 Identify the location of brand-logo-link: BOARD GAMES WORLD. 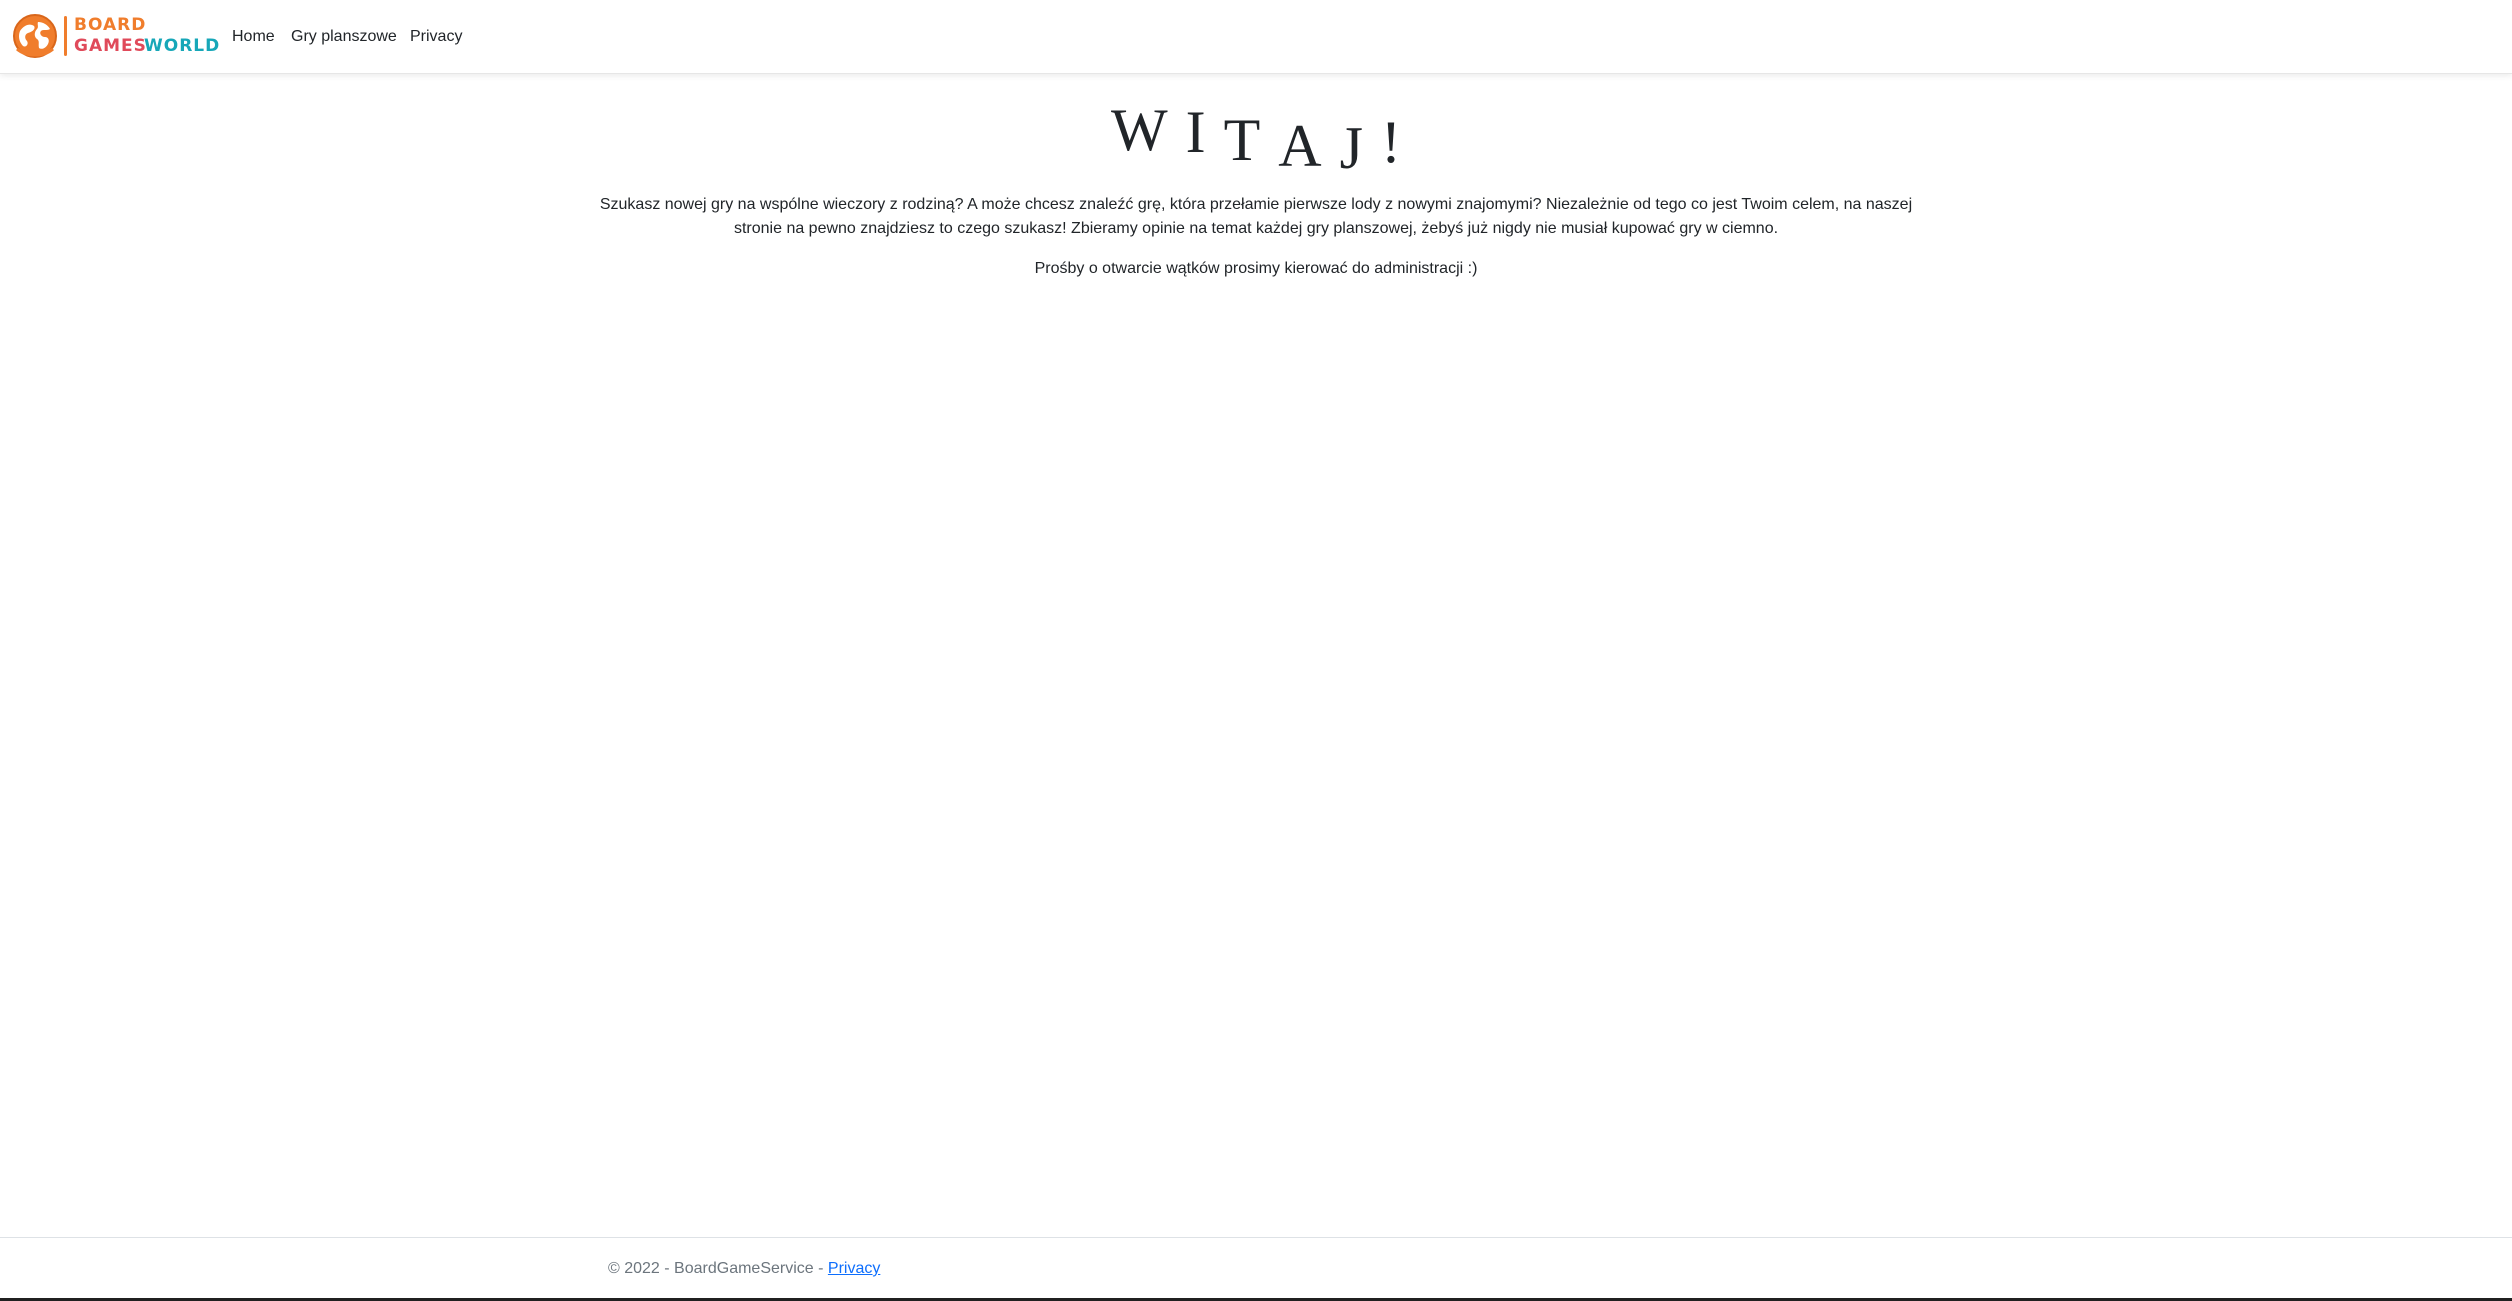
(115, 36).